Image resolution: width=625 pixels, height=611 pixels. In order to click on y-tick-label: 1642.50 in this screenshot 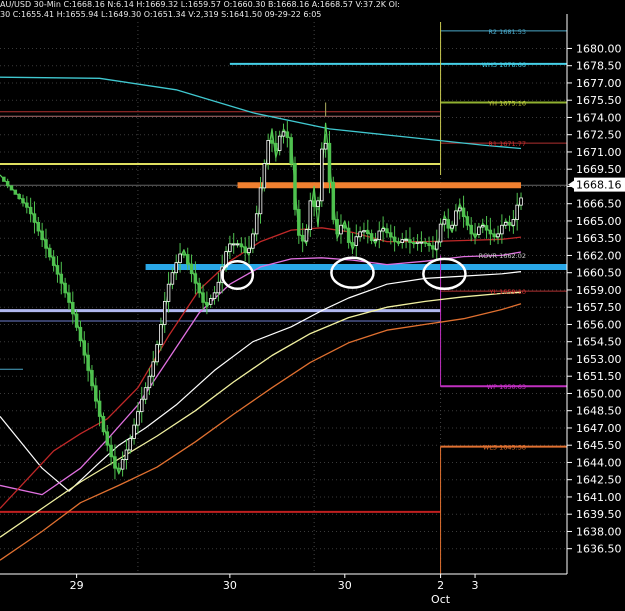, I will do `click(599, 480)`.